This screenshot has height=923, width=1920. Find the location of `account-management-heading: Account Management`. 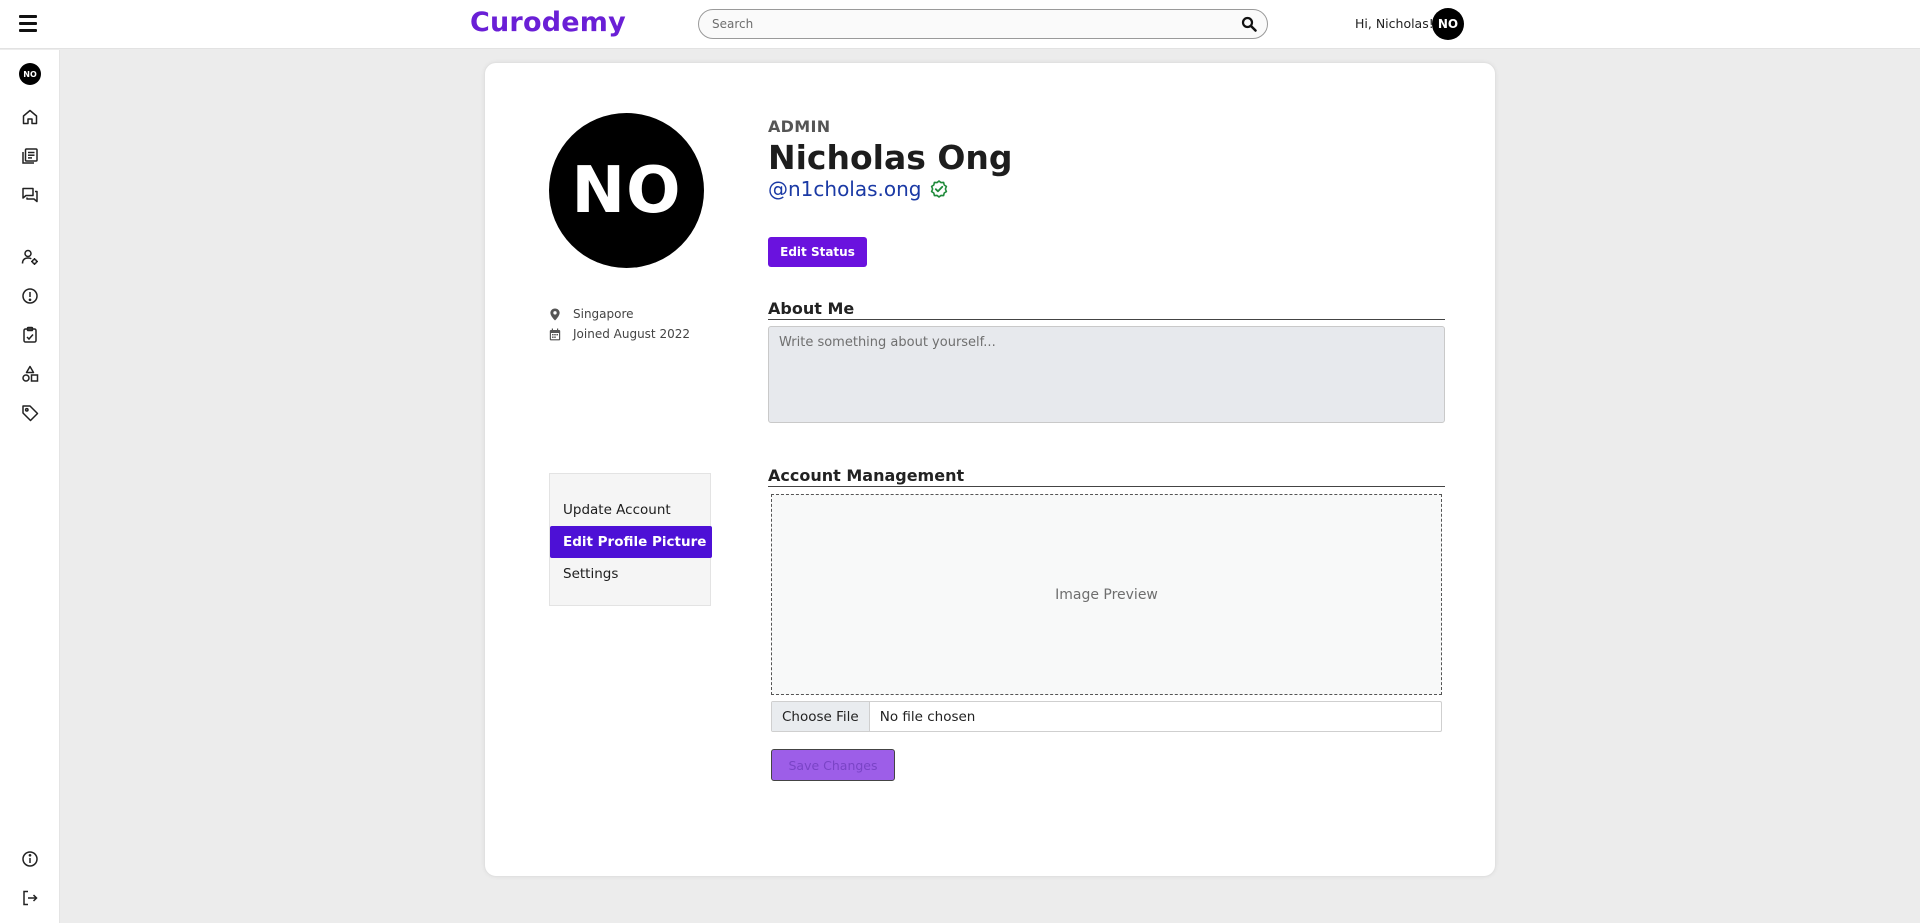

account-management-heading: Account Management is located at coordinates (1106, 476).